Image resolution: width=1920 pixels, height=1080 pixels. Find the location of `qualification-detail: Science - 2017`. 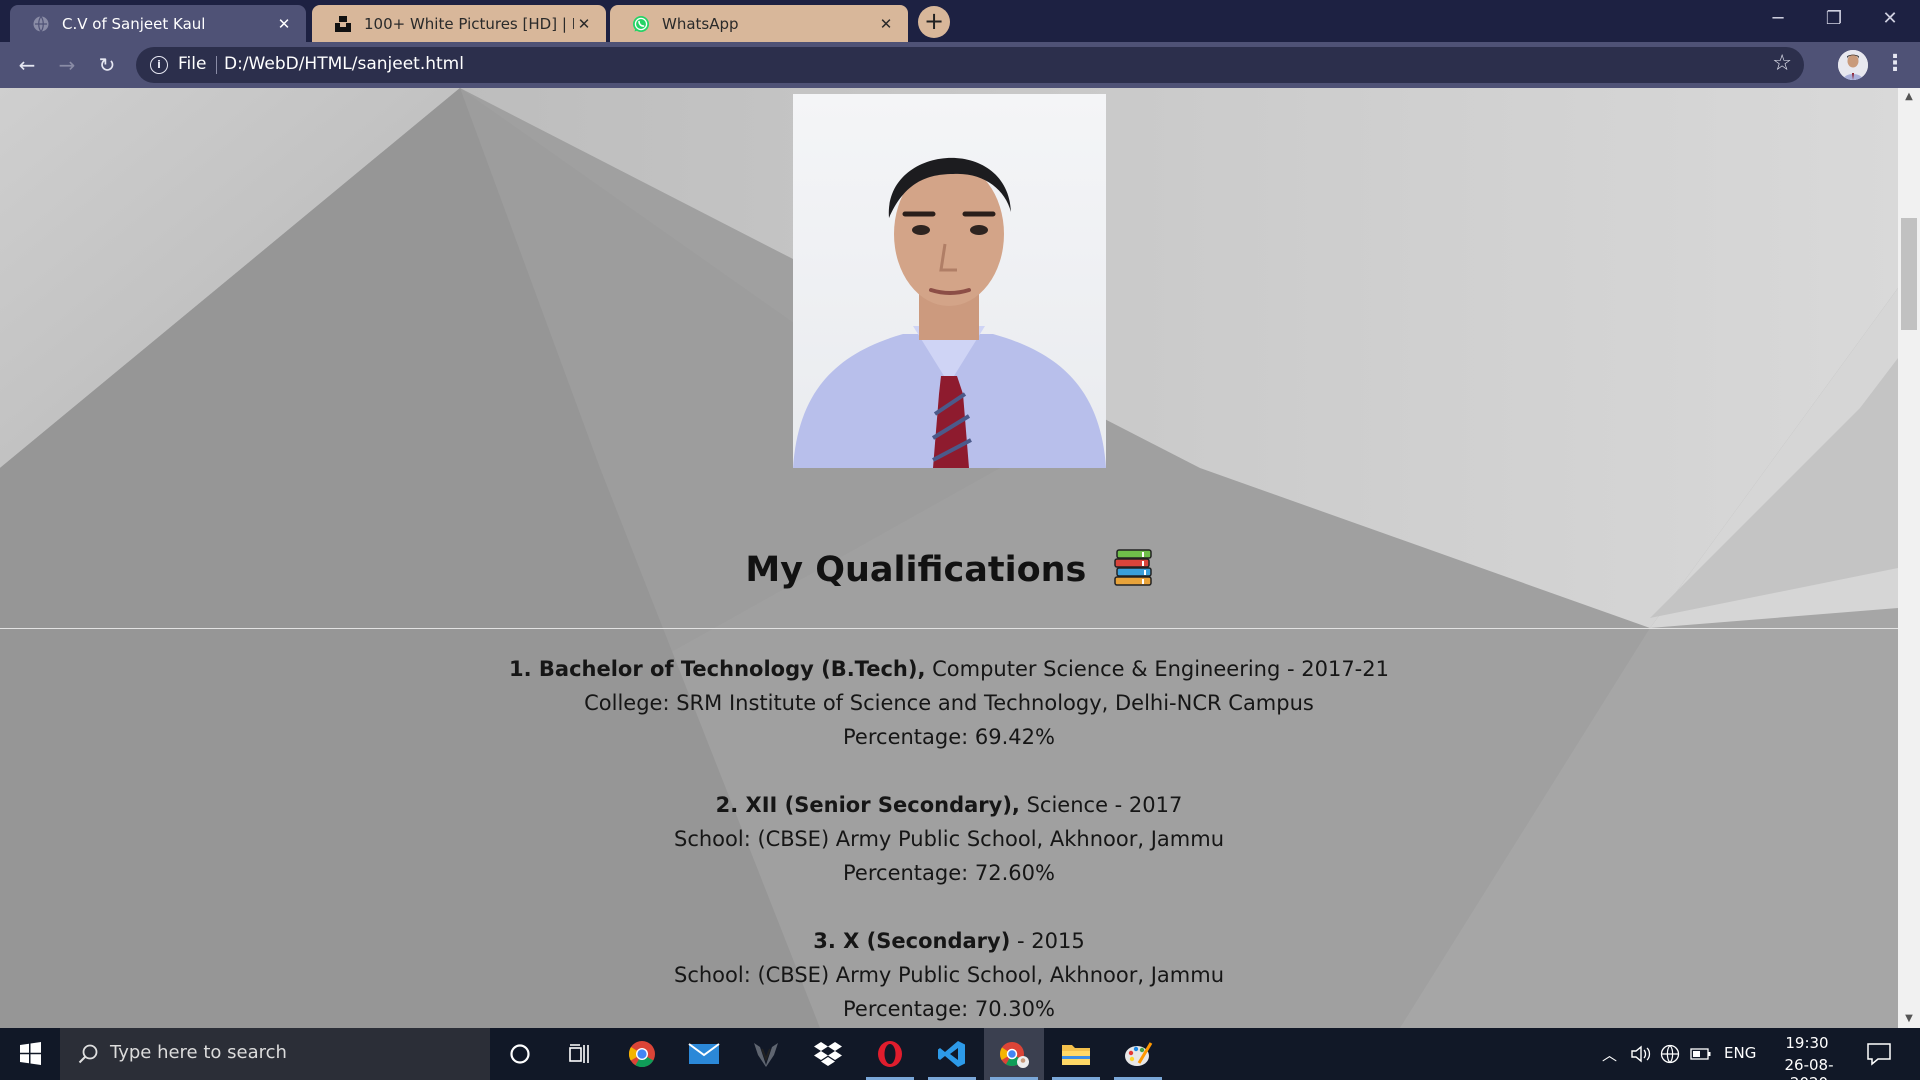

qualification-detail: Science - 2017 is located at coordinates (1101, 805).